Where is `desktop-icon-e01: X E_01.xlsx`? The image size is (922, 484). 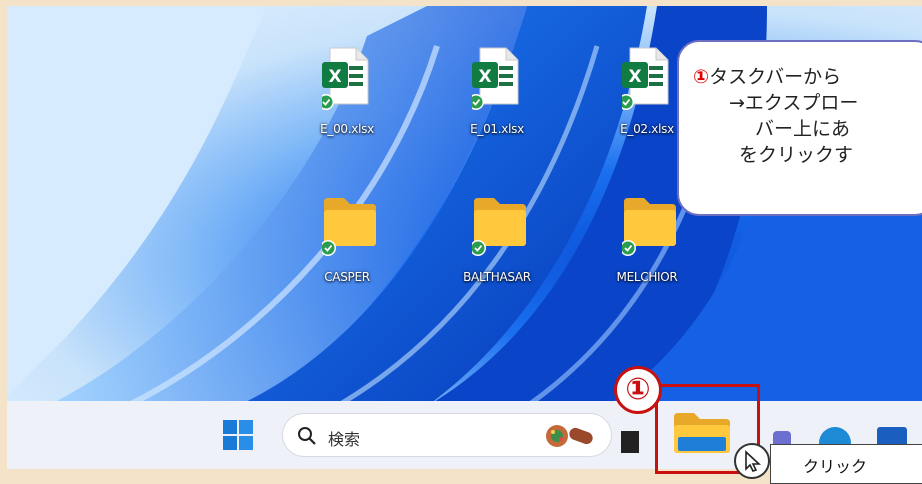 desktop-icon-e01: X E_01.xlsx is located at coordinates (497, 101).